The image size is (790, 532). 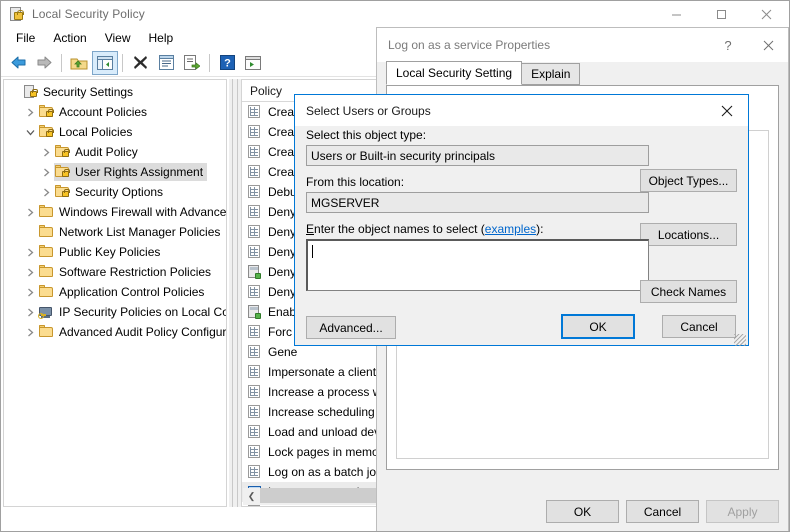 What do you see at coordinates (139, 172) in the screenshot?
I see `tree-item-label: User Rights Assignment` at bounding box center [139, 172].